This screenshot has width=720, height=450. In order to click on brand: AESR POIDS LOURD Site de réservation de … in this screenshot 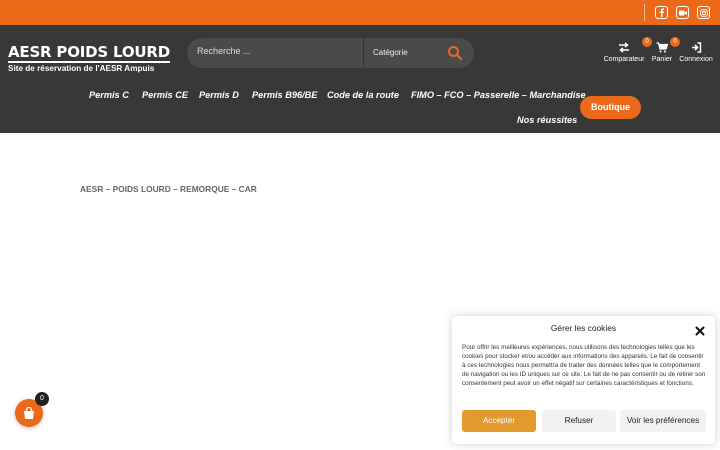, I will do `click(89, 58)`.